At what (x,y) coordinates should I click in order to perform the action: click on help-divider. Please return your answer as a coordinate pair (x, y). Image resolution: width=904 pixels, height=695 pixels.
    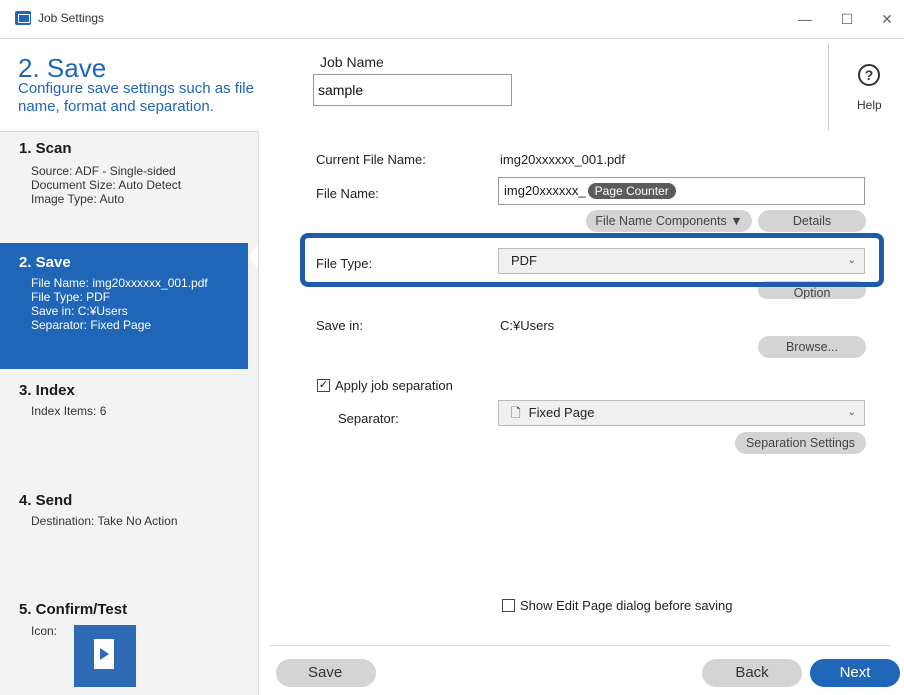
    Looking at the image, I should click on (828, 87).